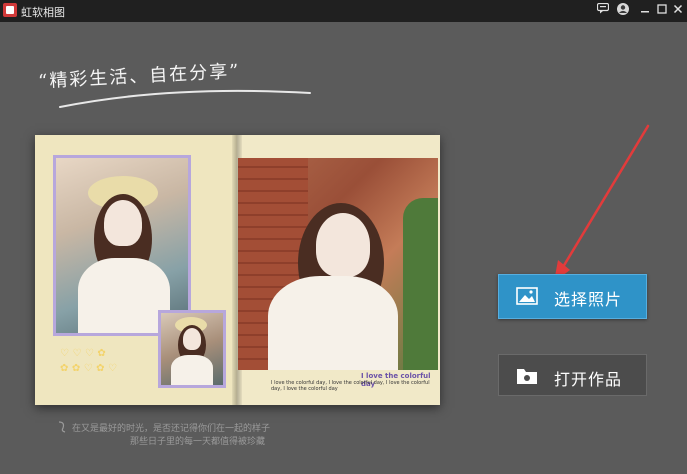 Image resolution: width=687 pixels, height=474 pixels. Describe the element at coordinates (192, 349) in the screenshot. I see `album-photo-small` at that location.